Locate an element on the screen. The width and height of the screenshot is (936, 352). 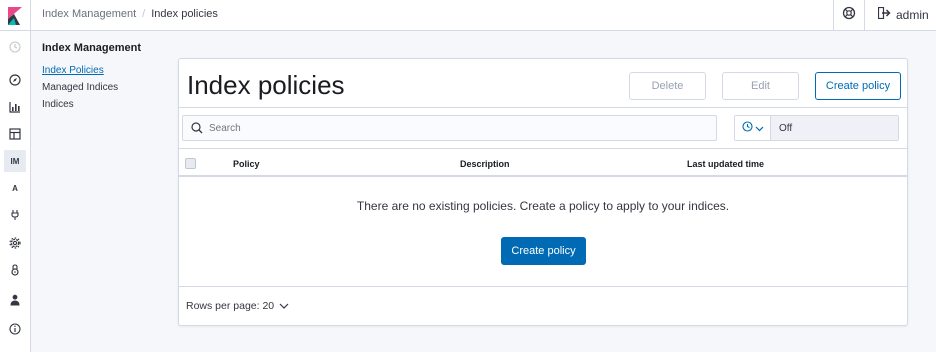
kibana-logo is located at coordinates (15, 15).